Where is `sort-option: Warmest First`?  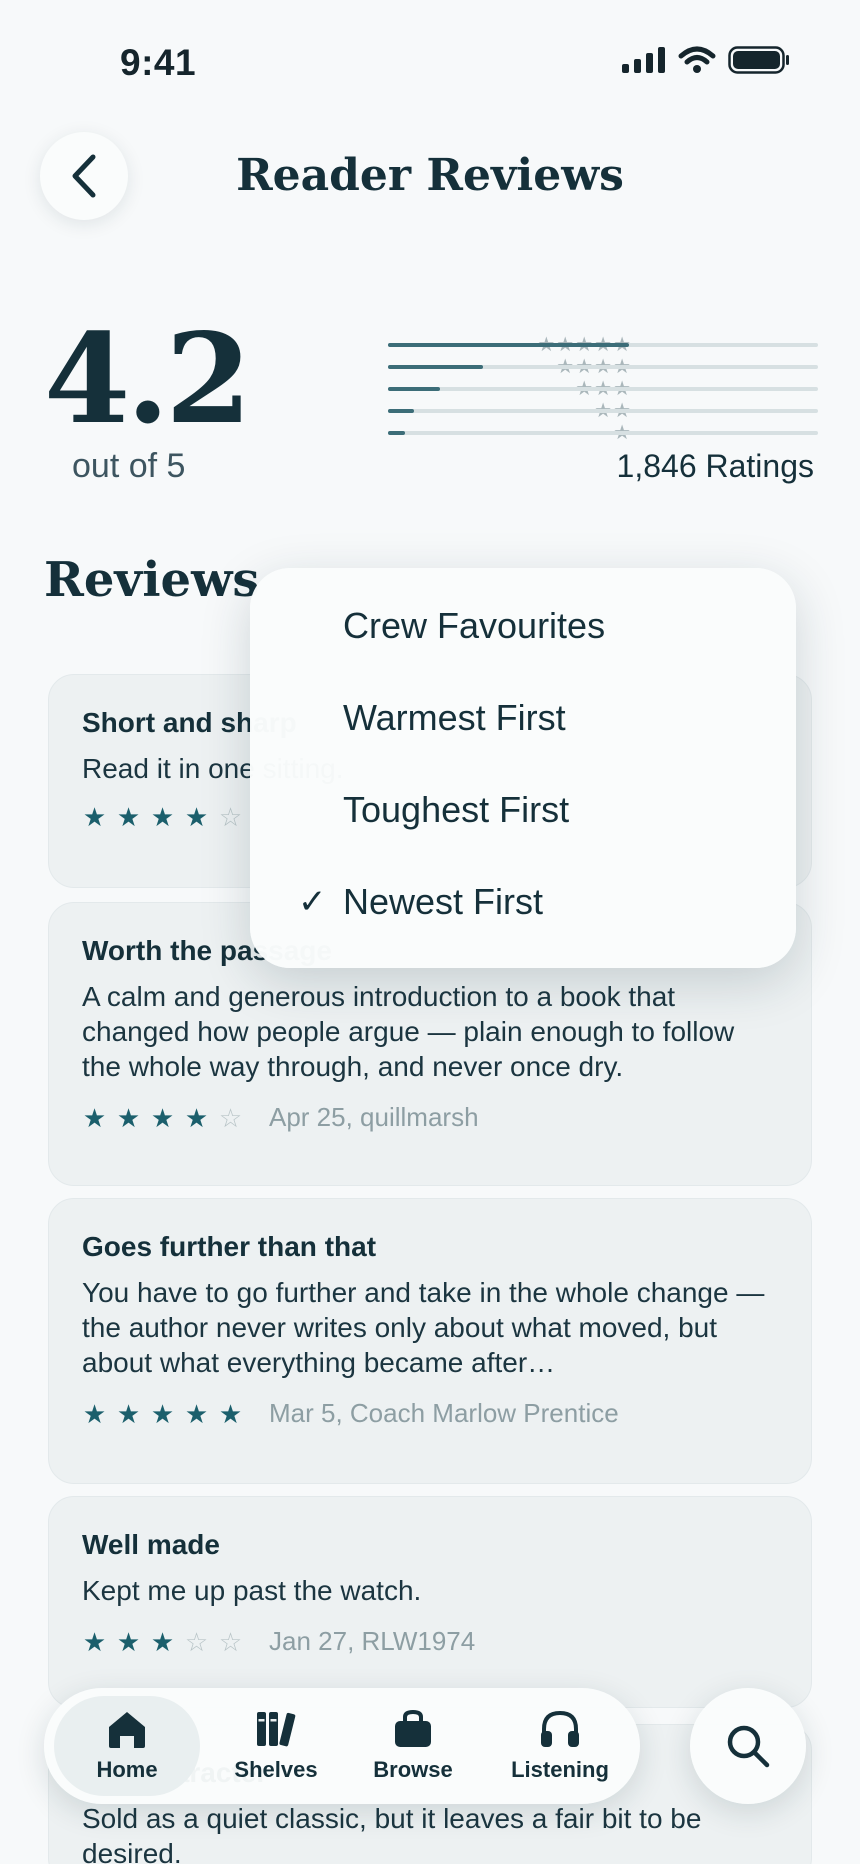
sort-option: Warmest First is located at coordinates (523, 718).